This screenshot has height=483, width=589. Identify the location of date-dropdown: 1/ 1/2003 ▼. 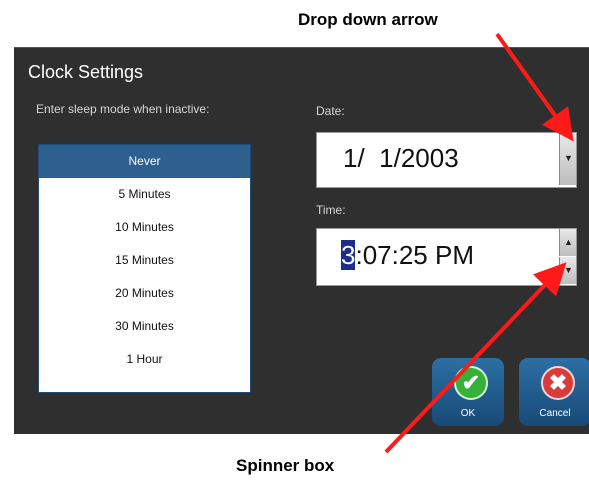
(446, 160).